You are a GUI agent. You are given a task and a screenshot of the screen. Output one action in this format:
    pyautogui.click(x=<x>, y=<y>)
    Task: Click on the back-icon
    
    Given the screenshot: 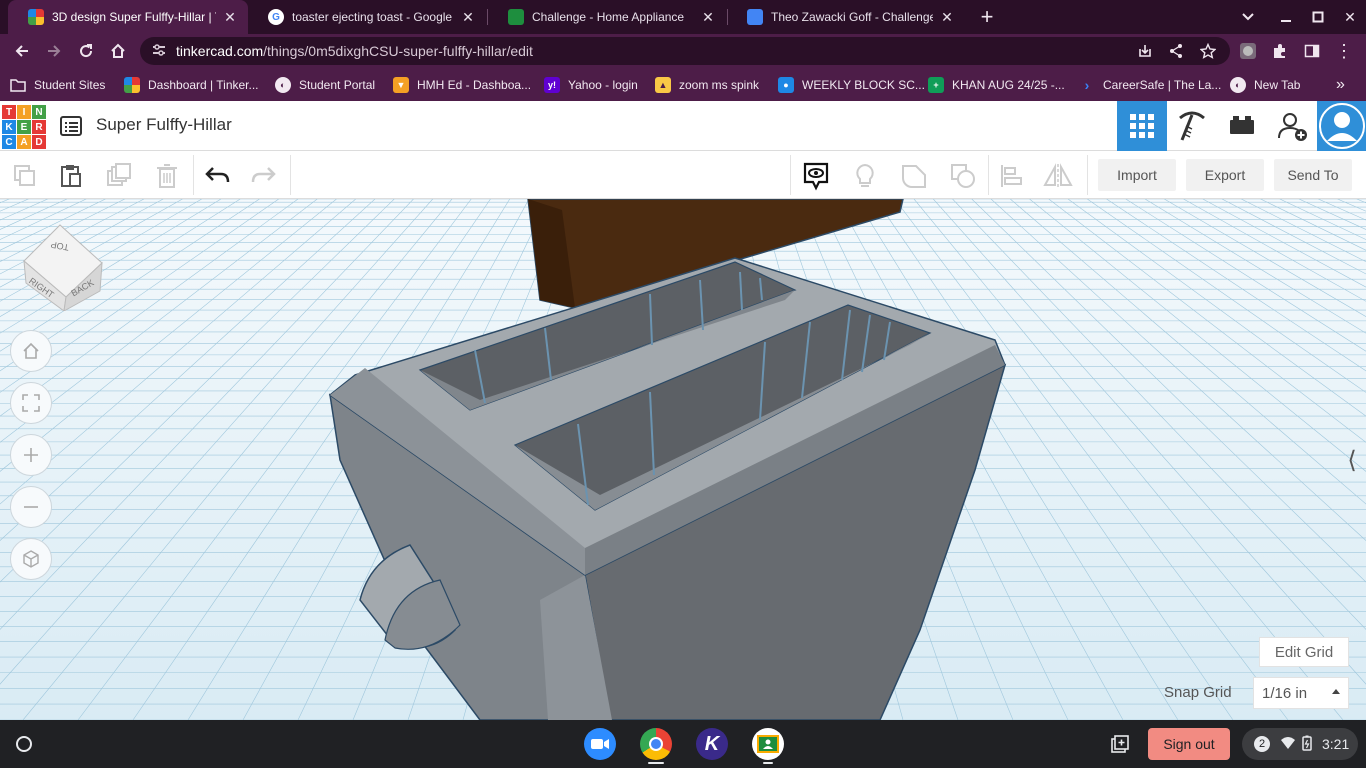 What is the action you would take?
    pyautogui.click(x=22, y=51)
    